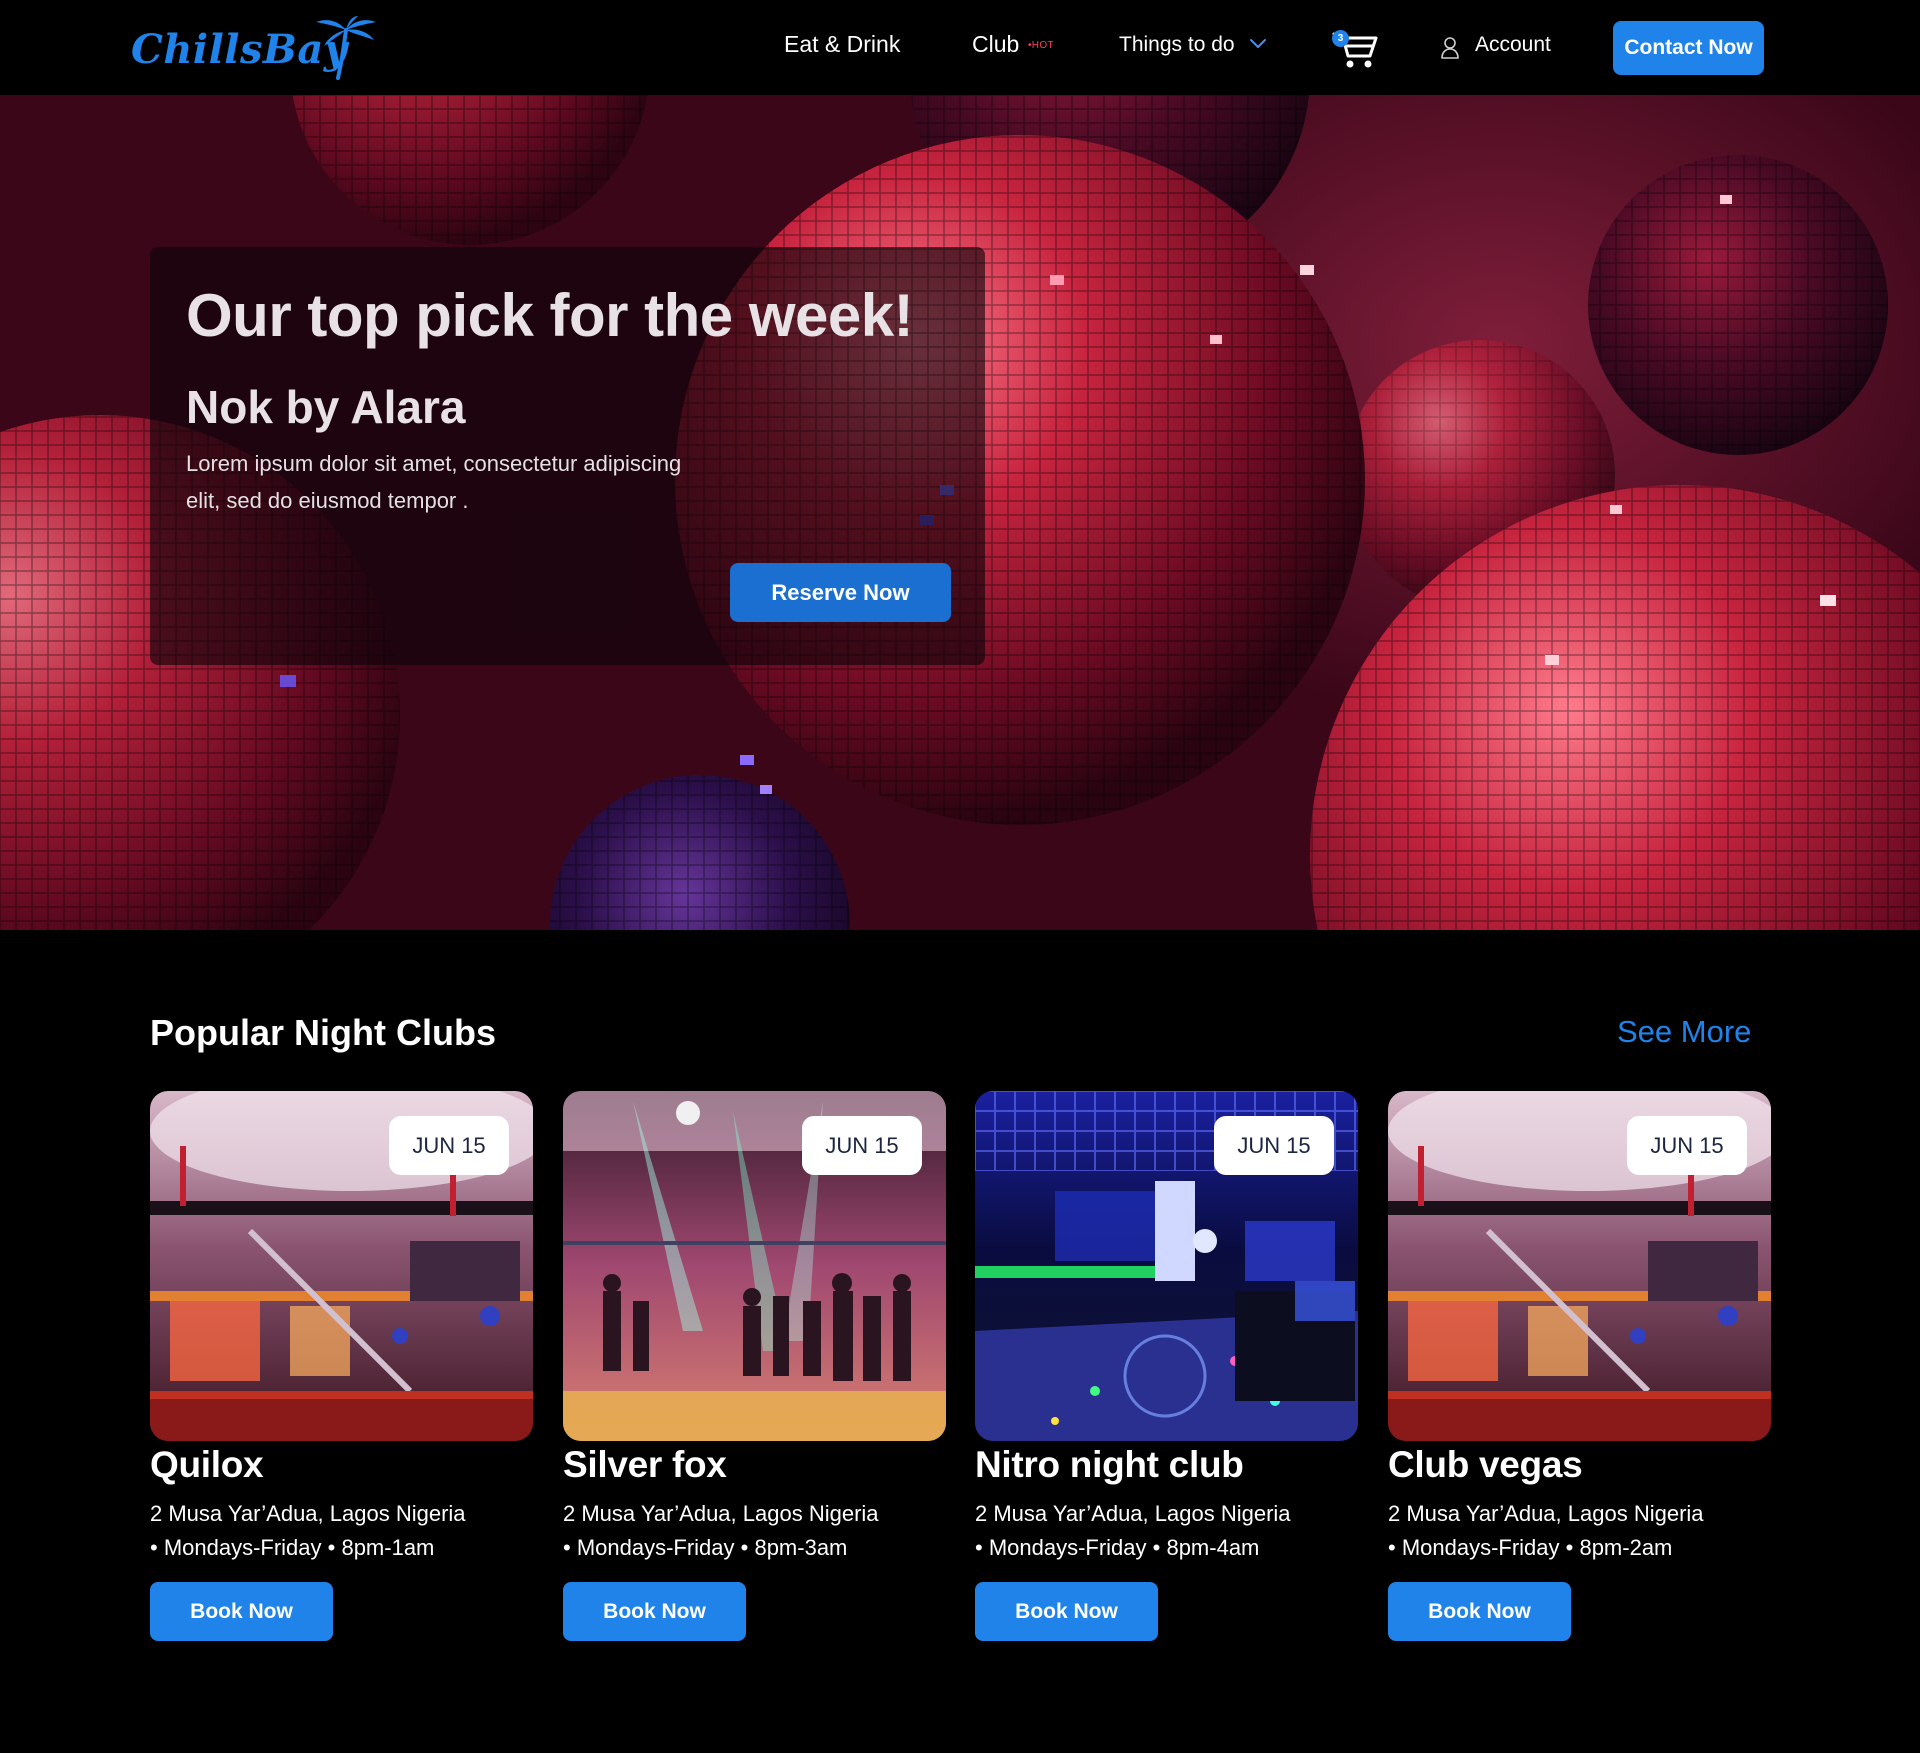 The width and height of the screenshot is (1920, 1753). Describe the element at coordinates (326, 407) in the screenshot. I see `hero-venue-name: Nok by Alara` at that location.